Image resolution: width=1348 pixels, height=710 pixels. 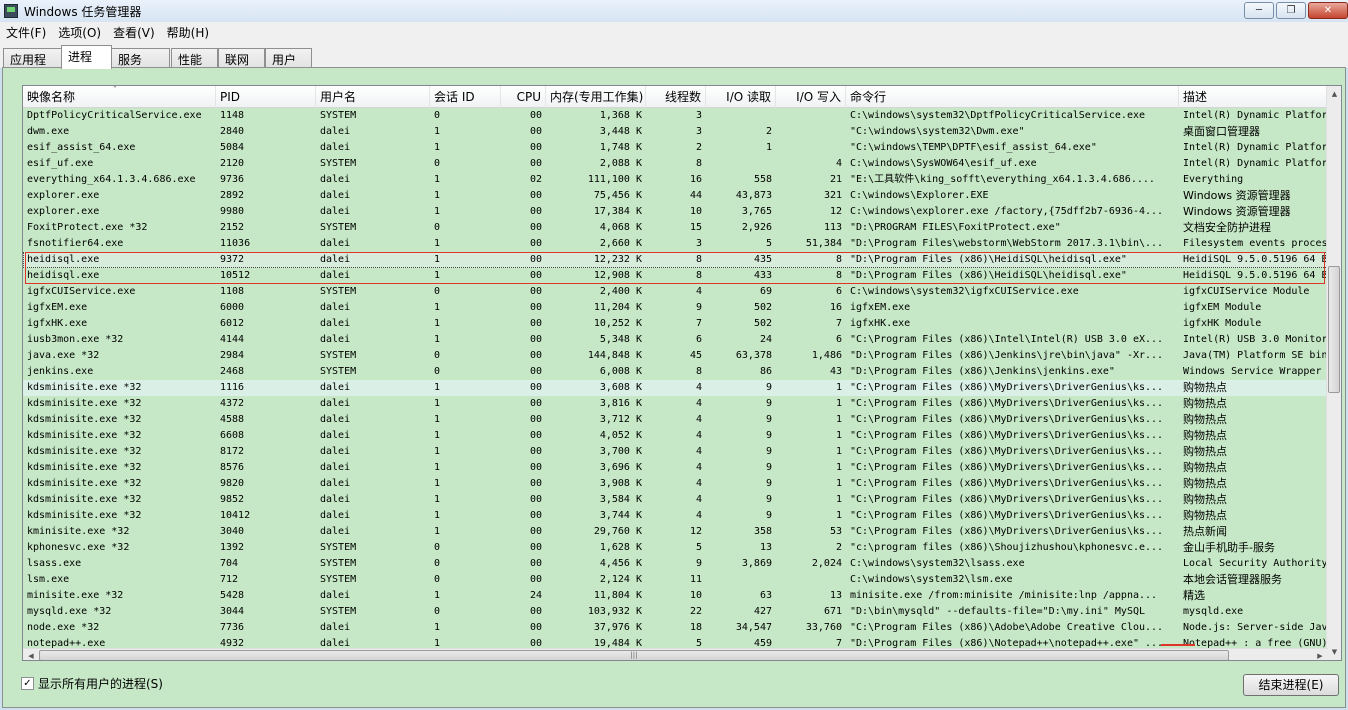 What do you see at coordinates (81, 147) in the screenshot?
I see `cell-image-name: esif_assist_64.exe` at bounding box center [81, 147].